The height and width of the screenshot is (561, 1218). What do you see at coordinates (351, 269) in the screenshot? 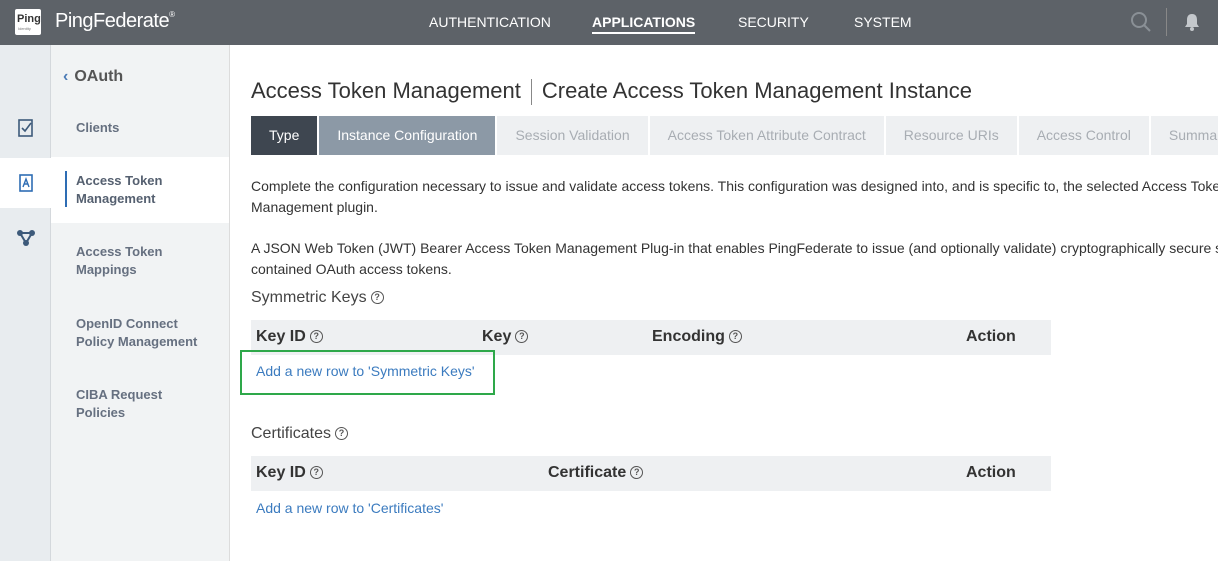
I see `description-line: contained OAuth access tokens.` at bounding box center [351, 269].